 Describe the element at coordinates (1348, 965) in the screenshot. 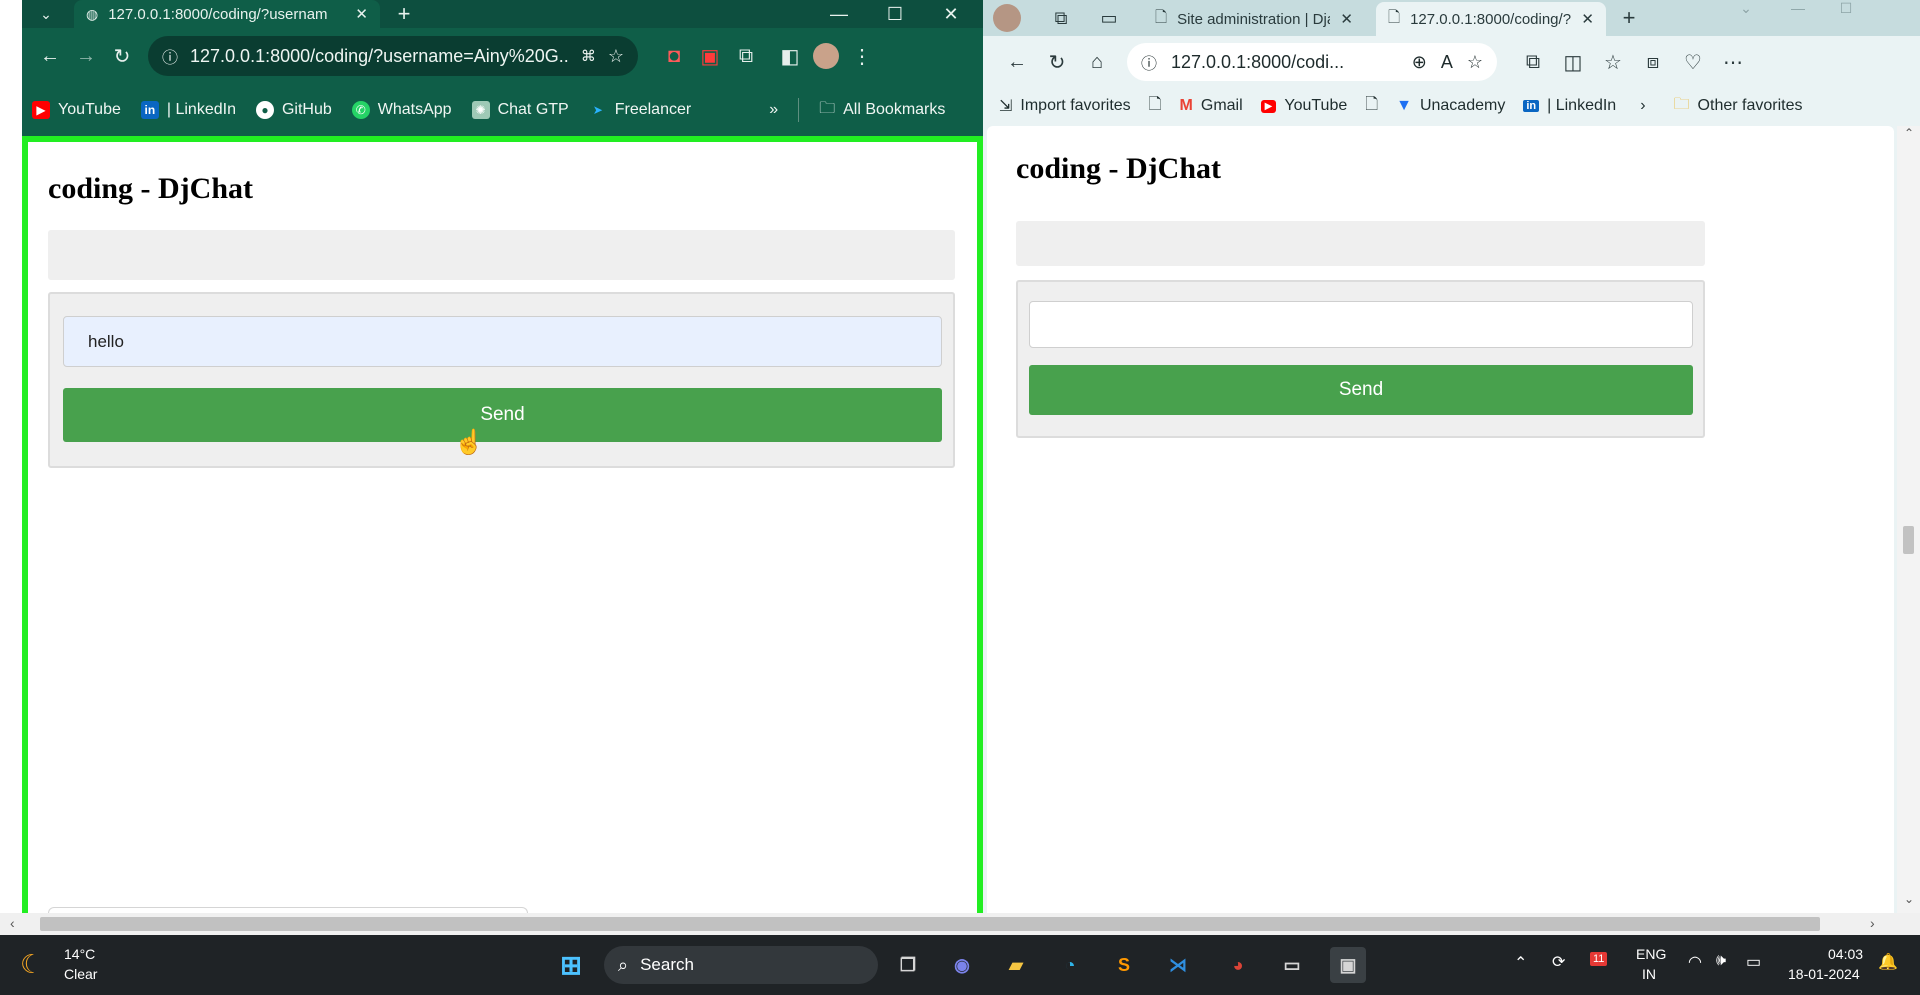

I see `active-app-icon: ▣` at that location.